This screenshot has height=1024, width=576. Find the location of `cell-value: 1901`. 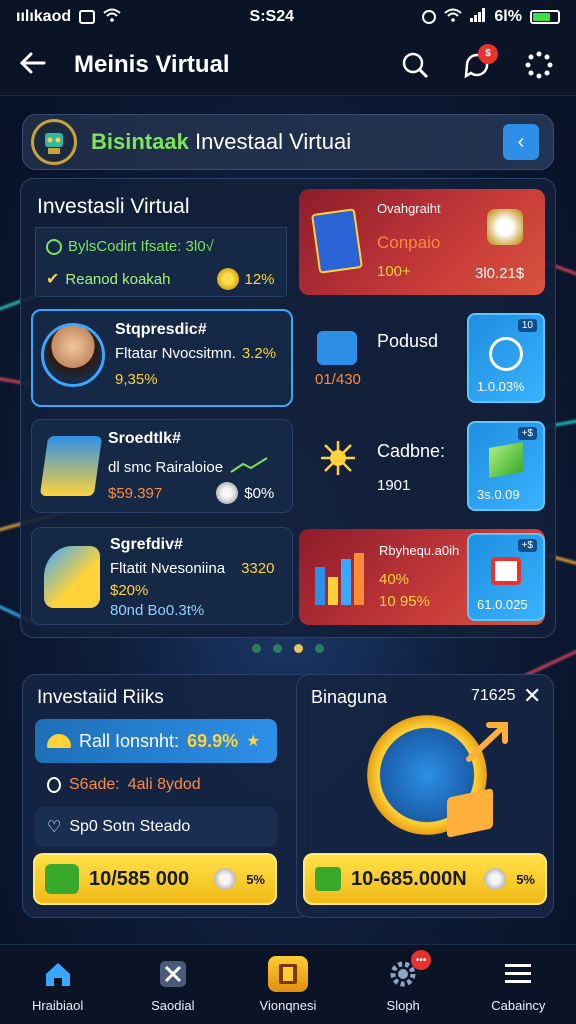

cell-value: 1901 is located at coordinates (394, 485).